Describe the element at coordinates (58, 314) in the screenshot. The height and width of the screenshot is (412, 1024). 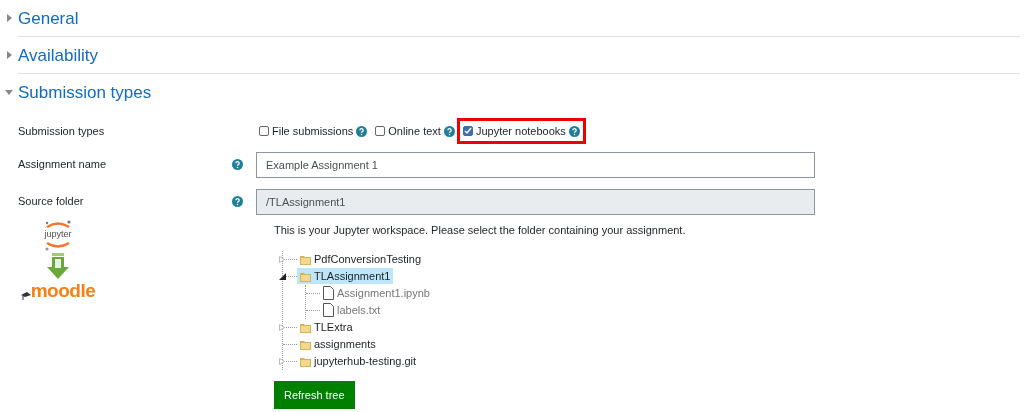
I see `logo-drawing: jupyter moodle` at that location.